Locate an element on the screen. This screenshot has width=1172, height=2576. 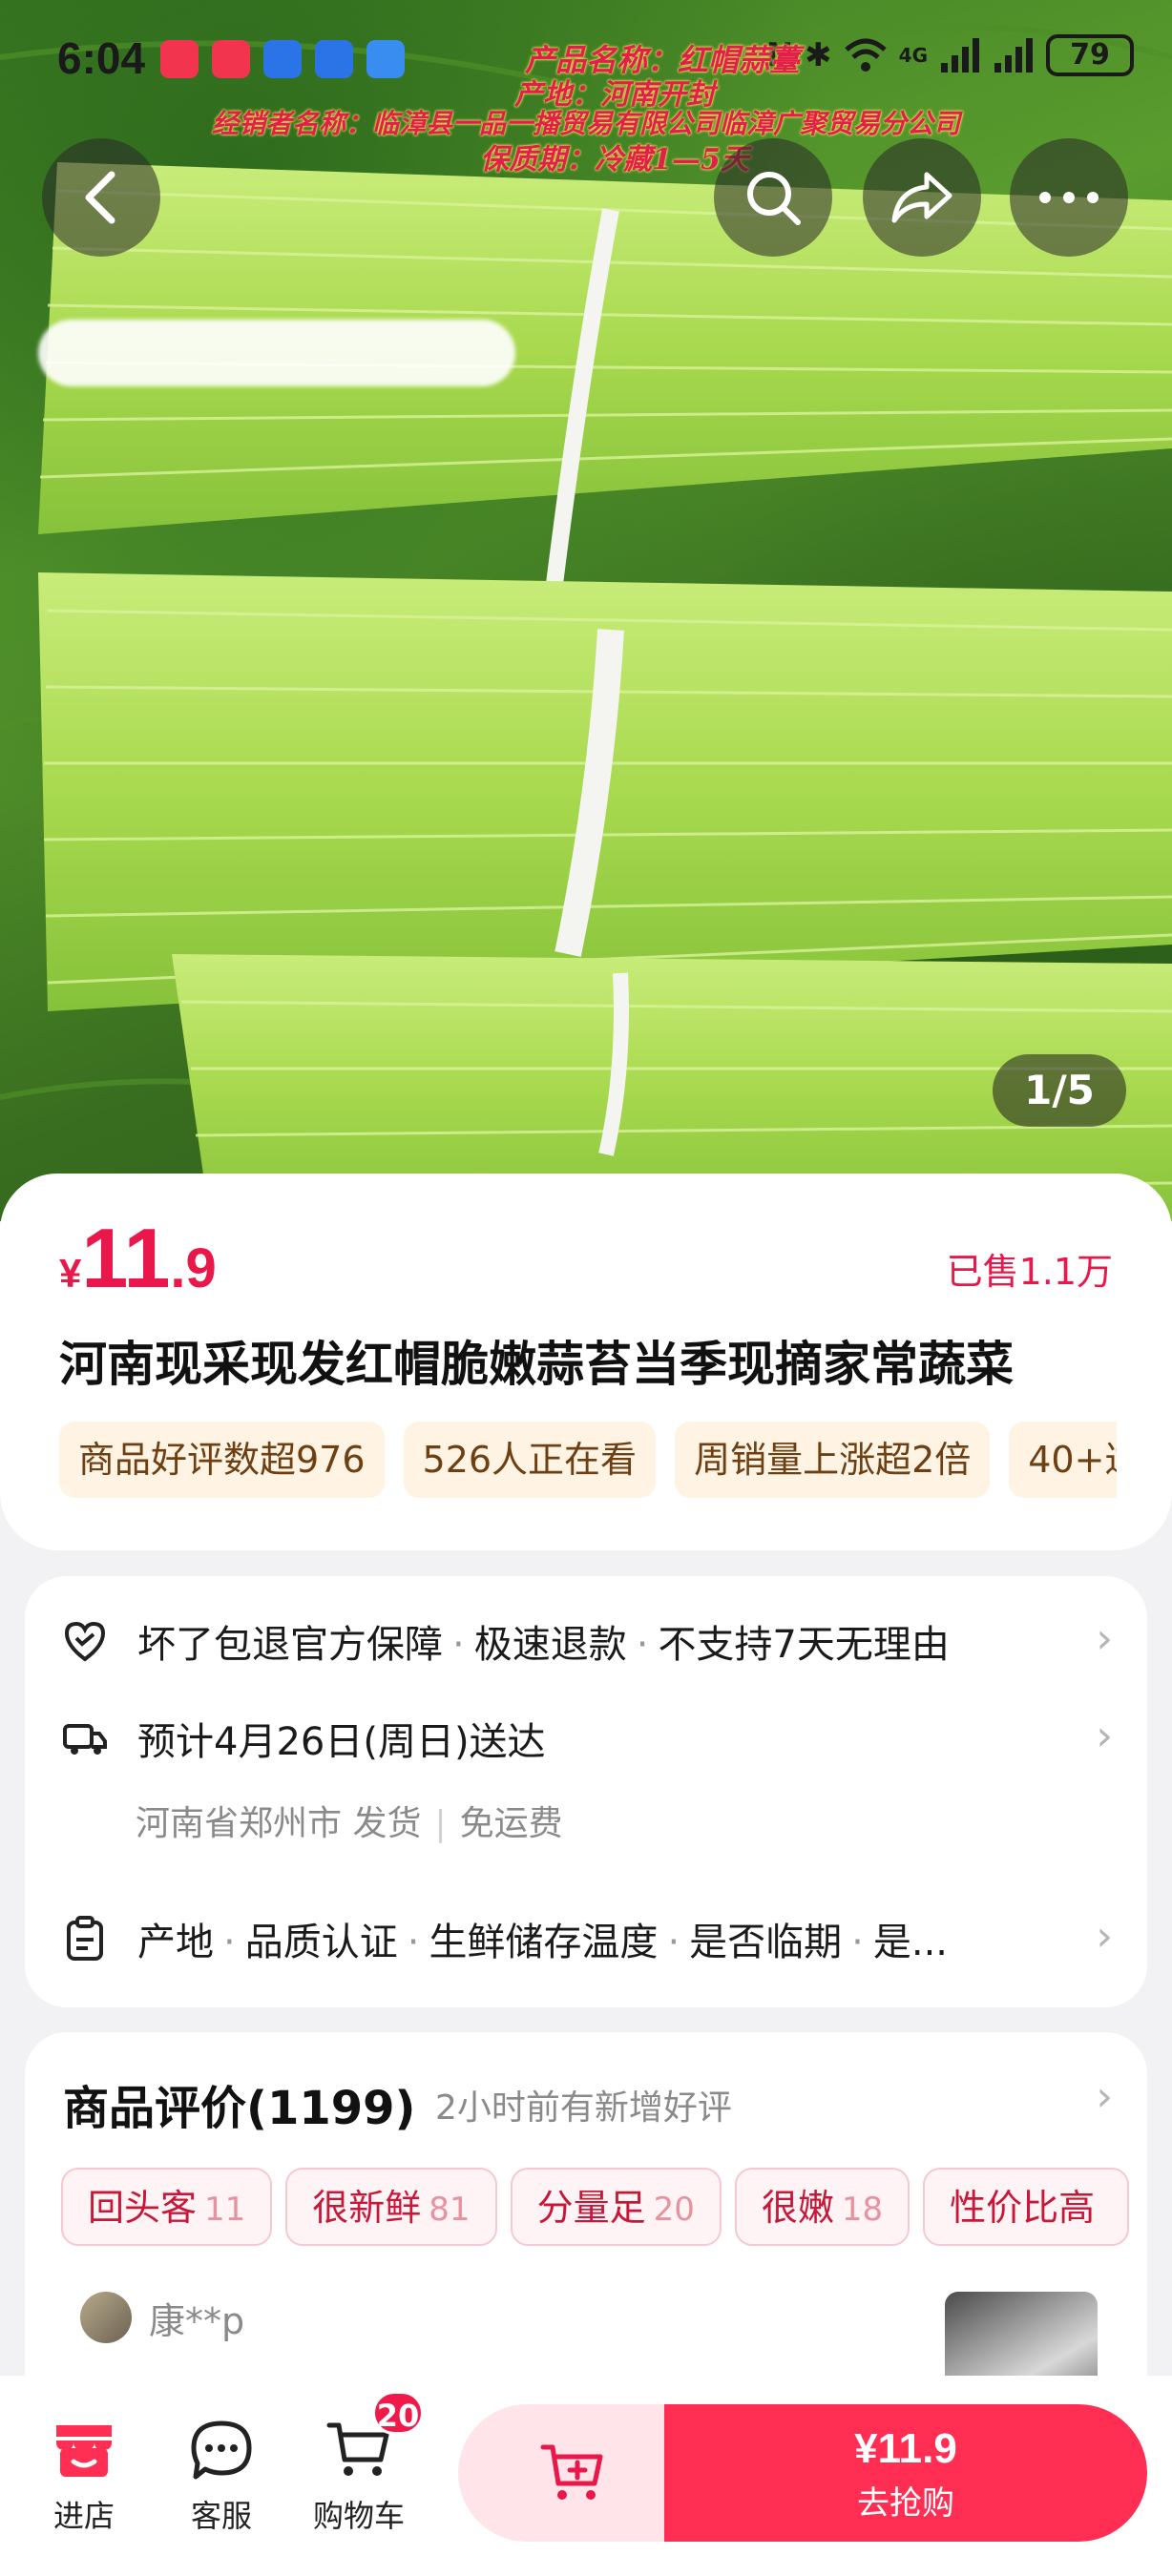
review-tag: 分量足 20 is located at coordinates (616, 2207).